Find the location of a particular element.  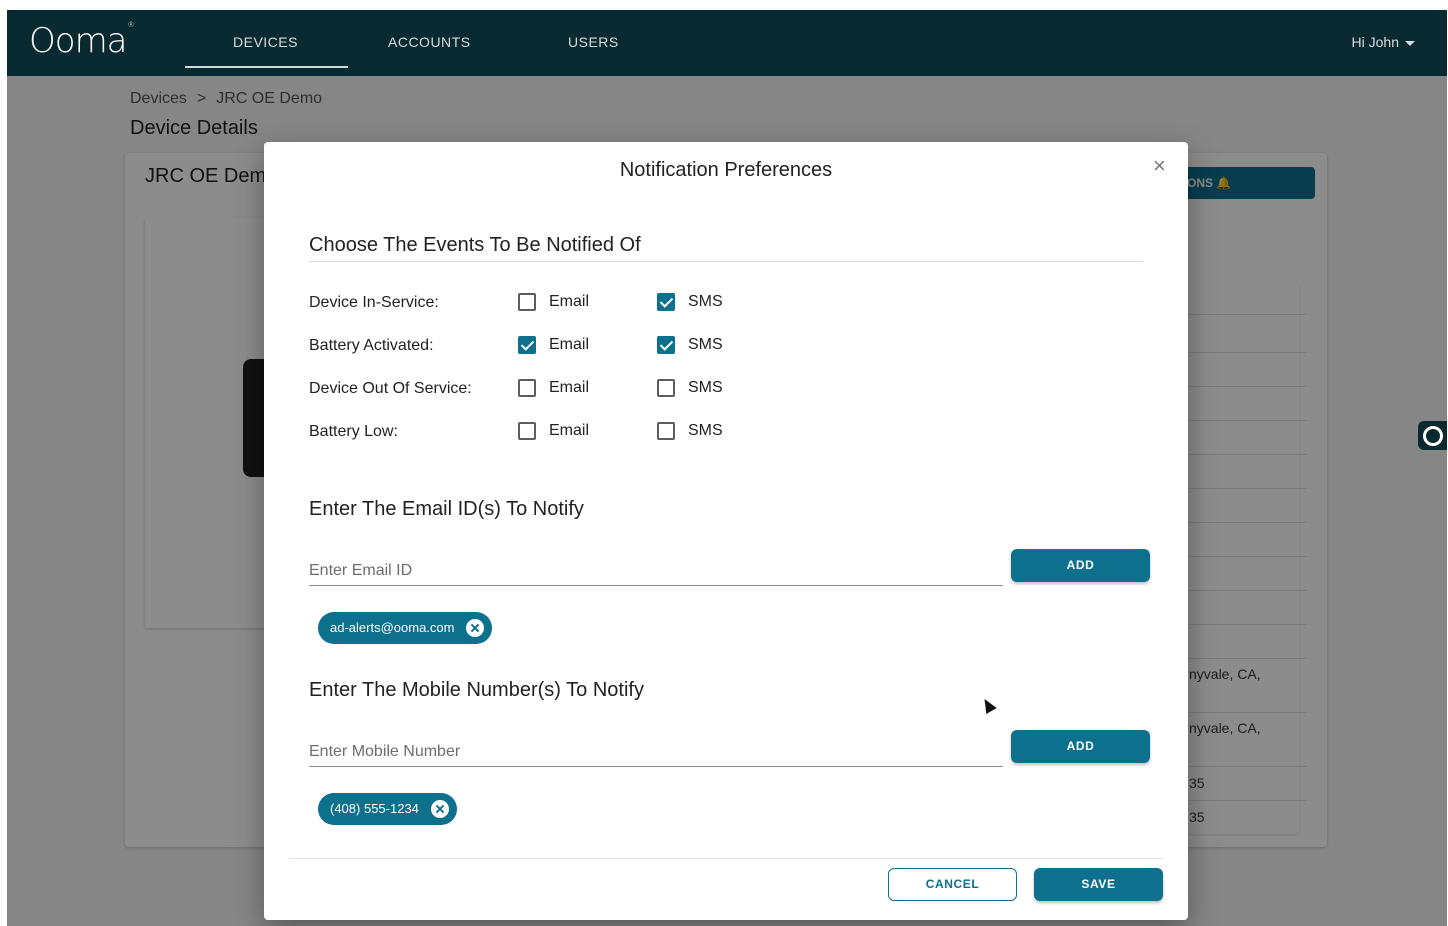

email-chip-label: ad-alerts@ooma.com is located at coordinates (392, 627).